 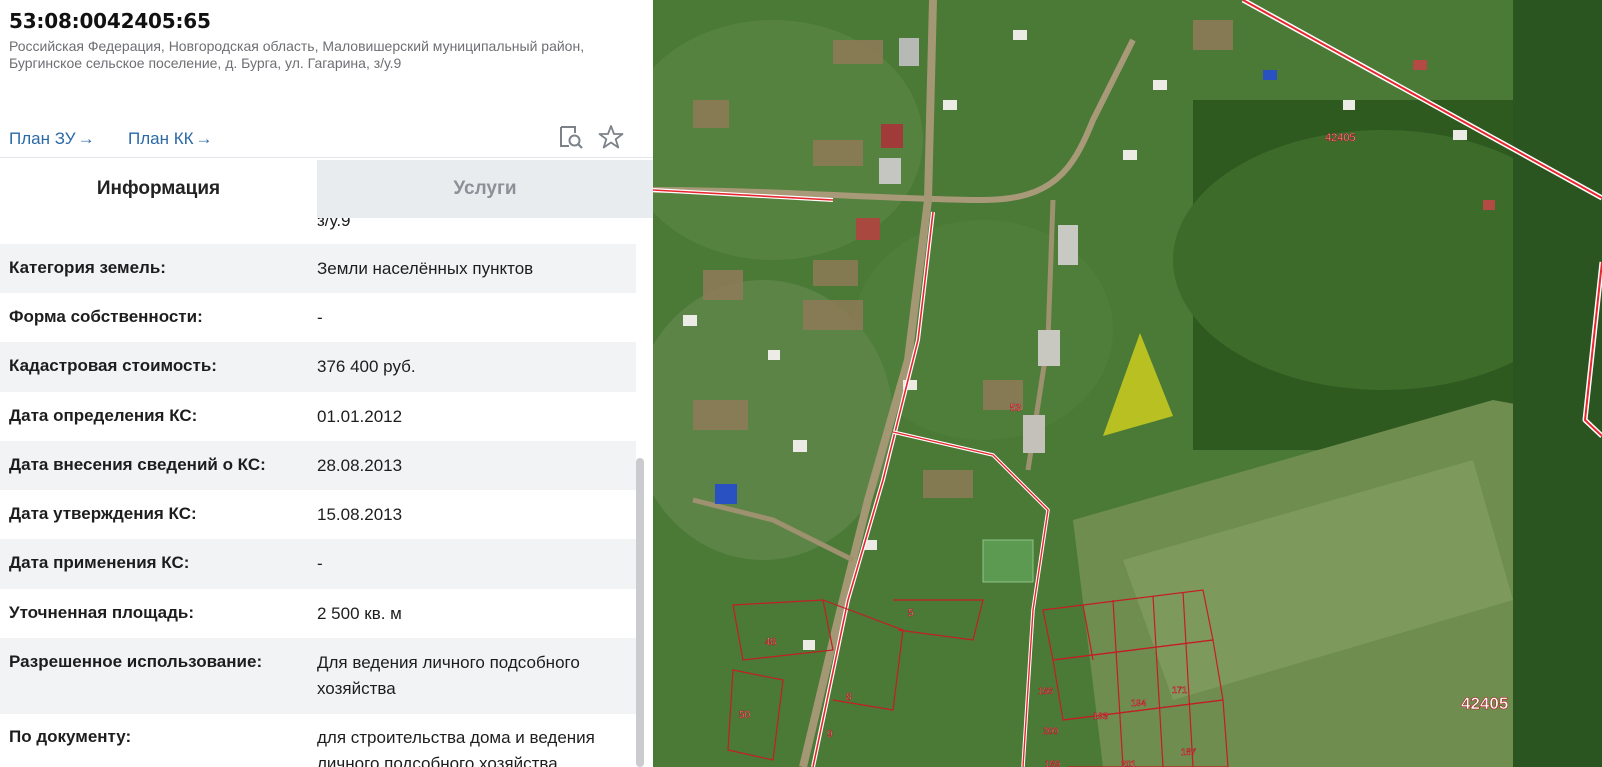 I want to click on row-label: Дата внесения сведений о КС:, so click(x=137, y=464).